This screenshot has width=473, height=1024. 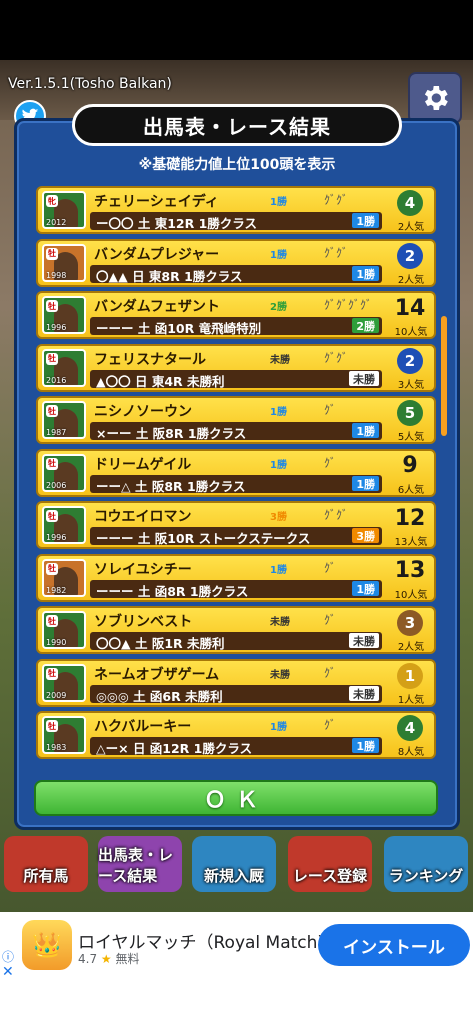 What do you see at coordinates (56, 432) in the screenshot?
I see `birth-year: 1987` at bounding box center [56, 432].